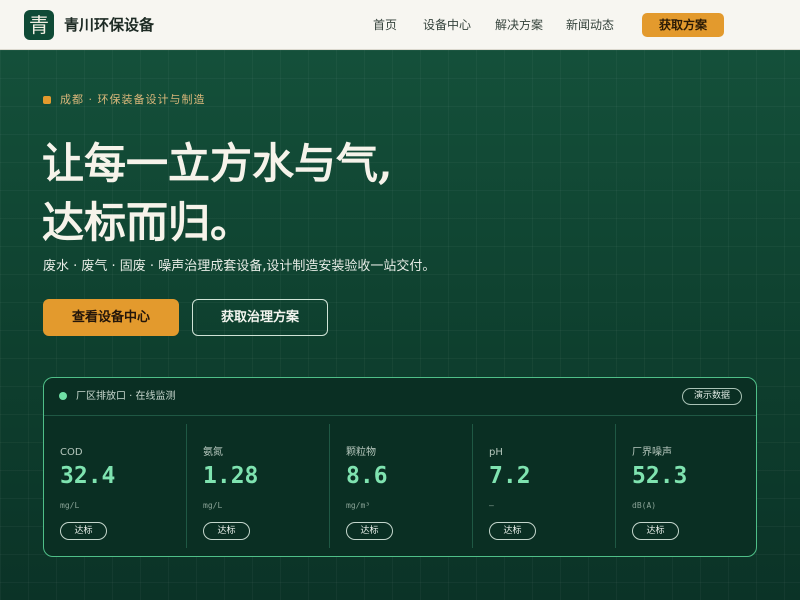  Describe the element at coordinates (231, 476) in the screenshot. I see `metric-value: 1.28` at that location.